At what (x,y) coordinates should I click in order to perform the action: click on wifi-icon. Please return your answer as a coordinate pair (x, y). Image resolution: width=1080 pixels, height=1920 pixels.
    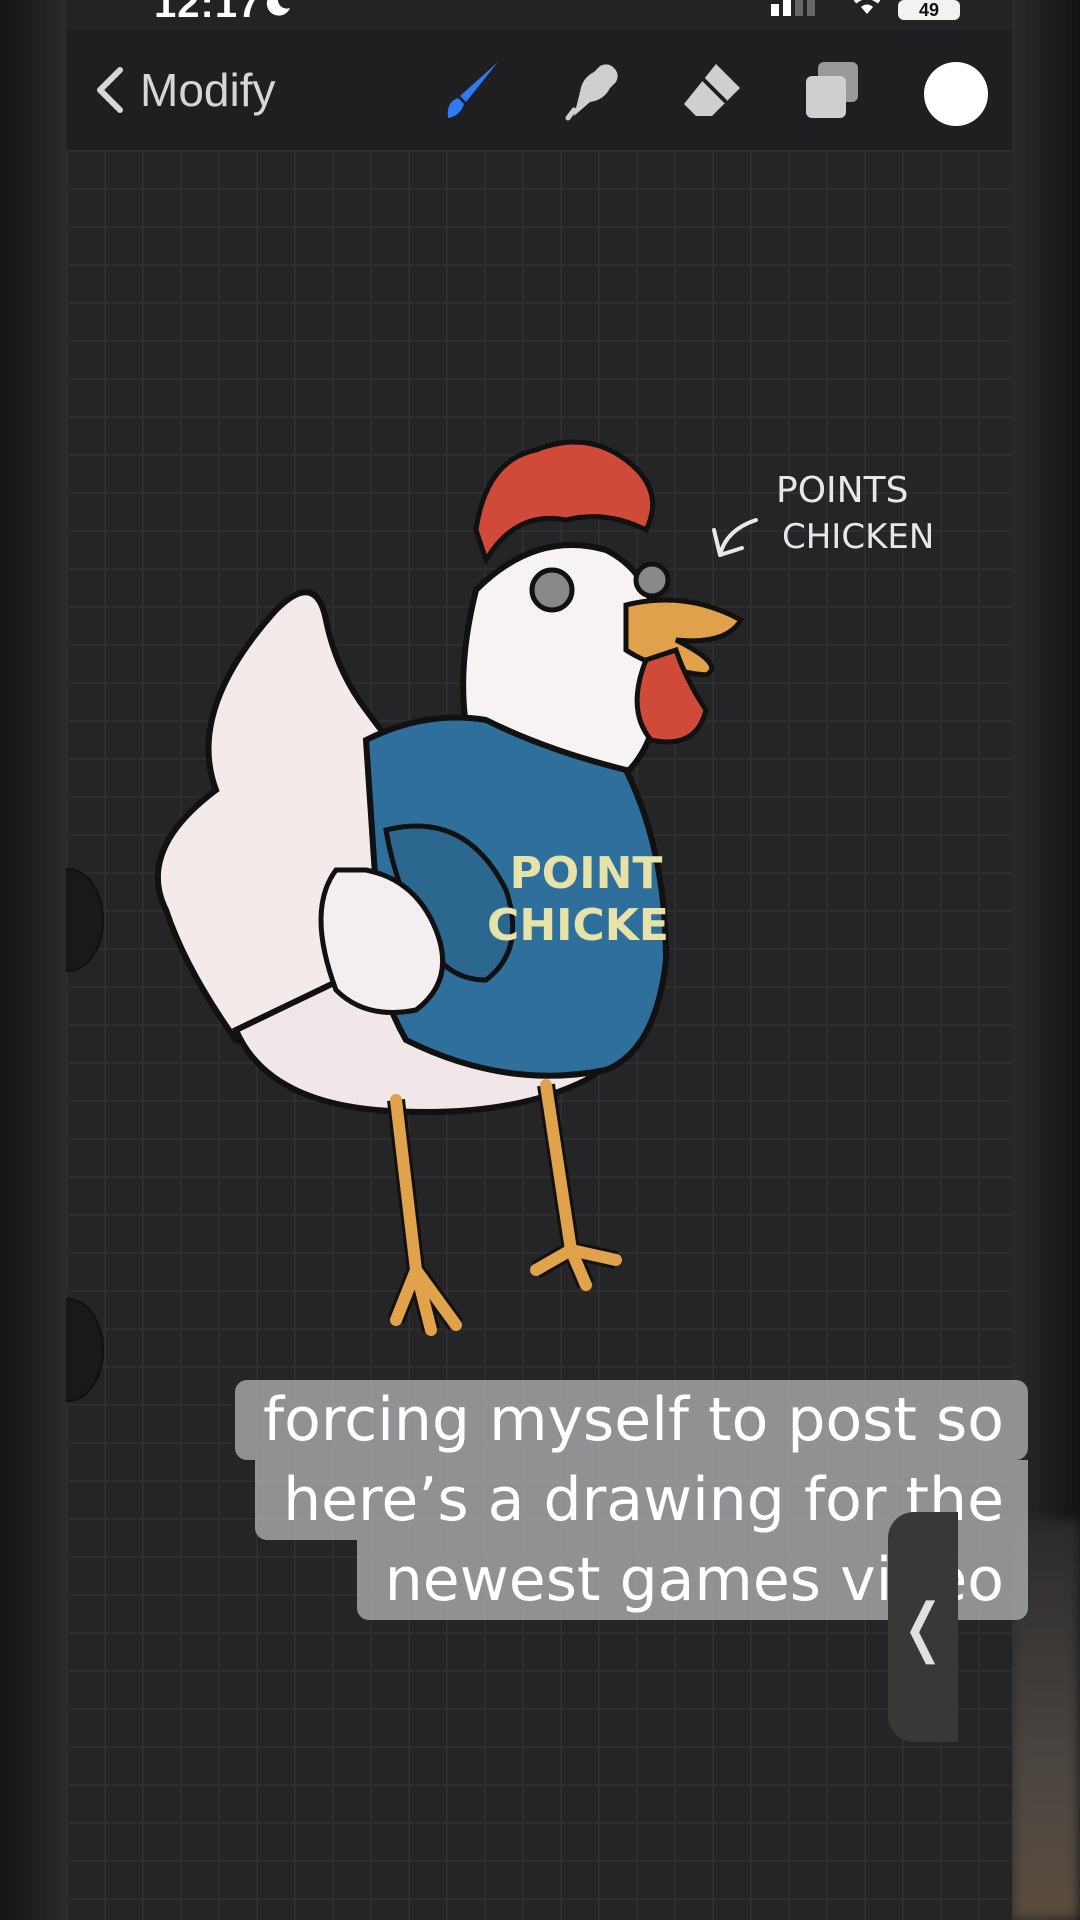
    Looking at the image, I should click on (866, 7).